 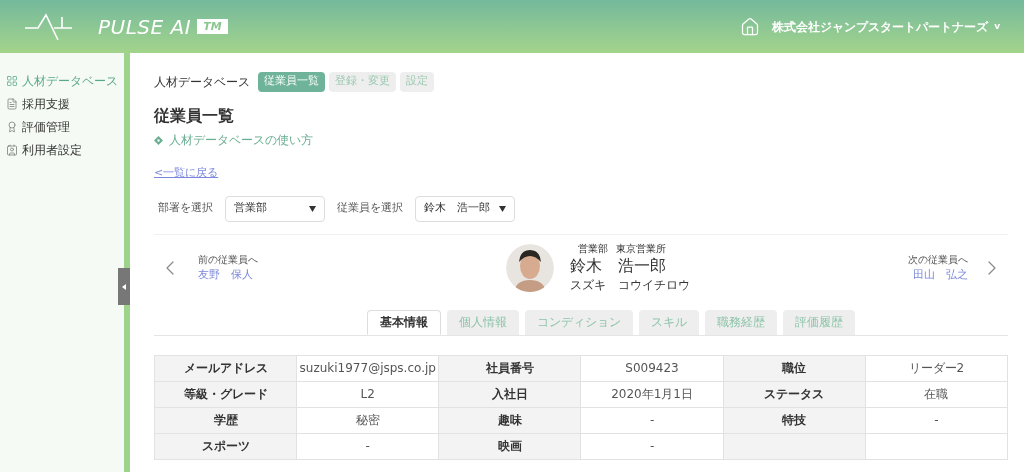 I want to click on header-cell: スポーツ, so click(x=225, y=446).